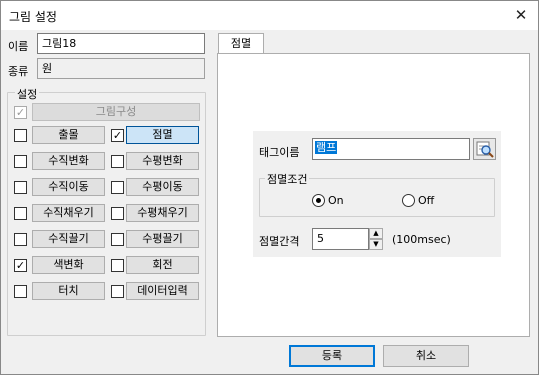 This screenshot has width=539, height=375. What do you see at coordinates (340, 239) in the screenshot?
I see `blink-interval-input: 5` at bounding box center [340, 239].